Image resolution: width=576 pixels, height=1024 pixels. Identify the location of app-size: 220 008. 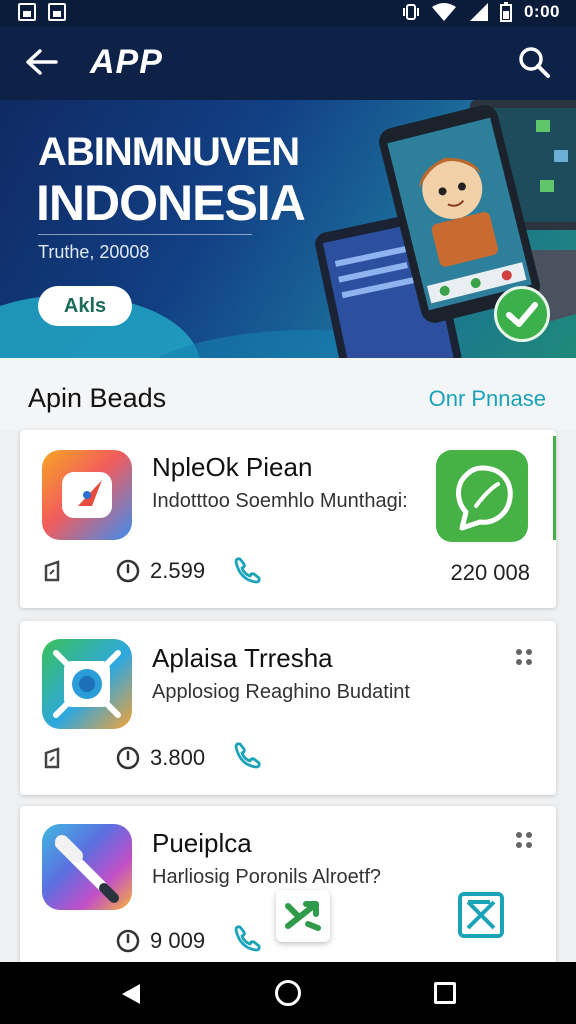
(490, 572).